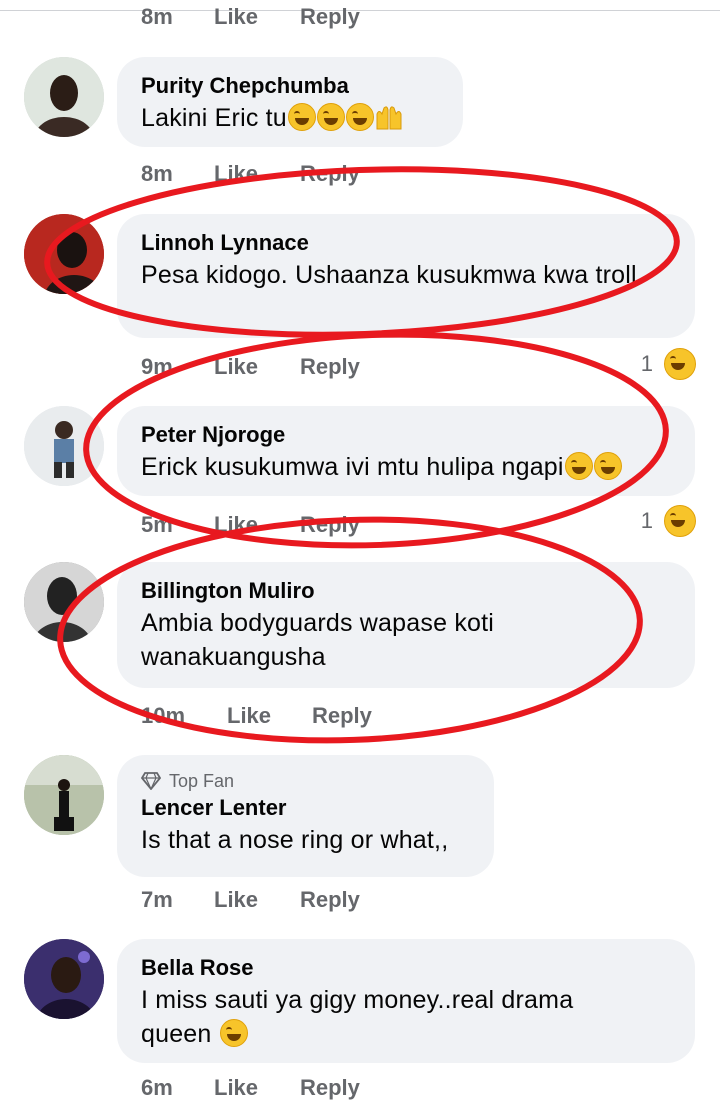 The image size is (720, 1105). I want to click on commenter-name: Bella Rose, so click(406, 968).